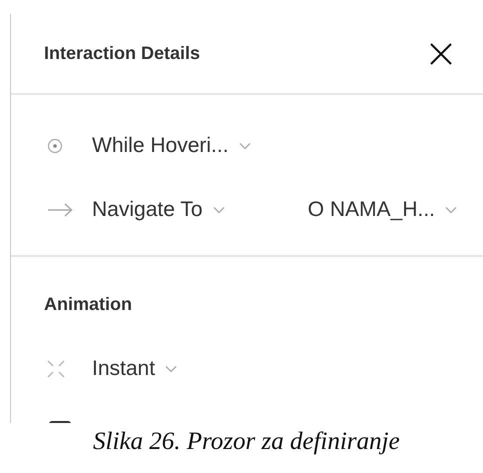  I want to click on close-button, so click(441, 54).